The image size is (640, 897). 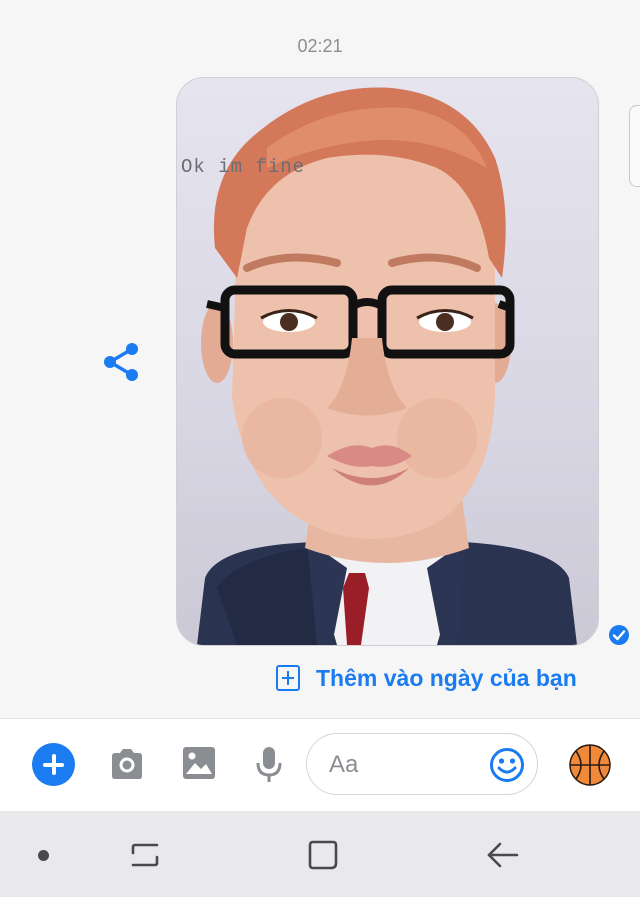 What do you see at coordinates (243, 167) in the screenshot?
I see `video-caption-text: Ok im fine` at bounding box center [243, 167].